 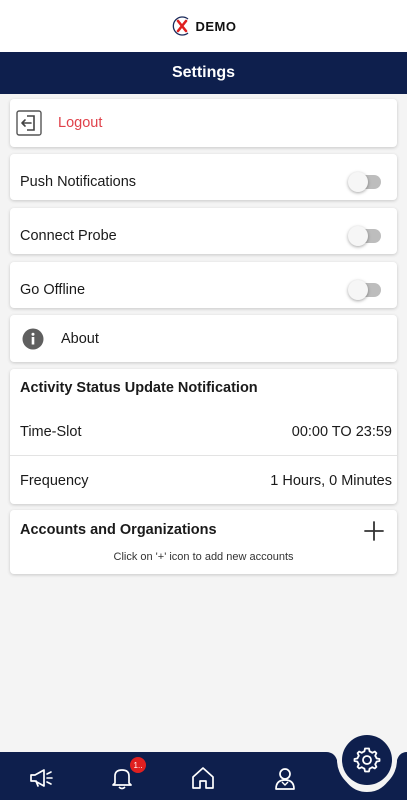 I want to click on go-offline-toggle, so click(x=364, y=290).